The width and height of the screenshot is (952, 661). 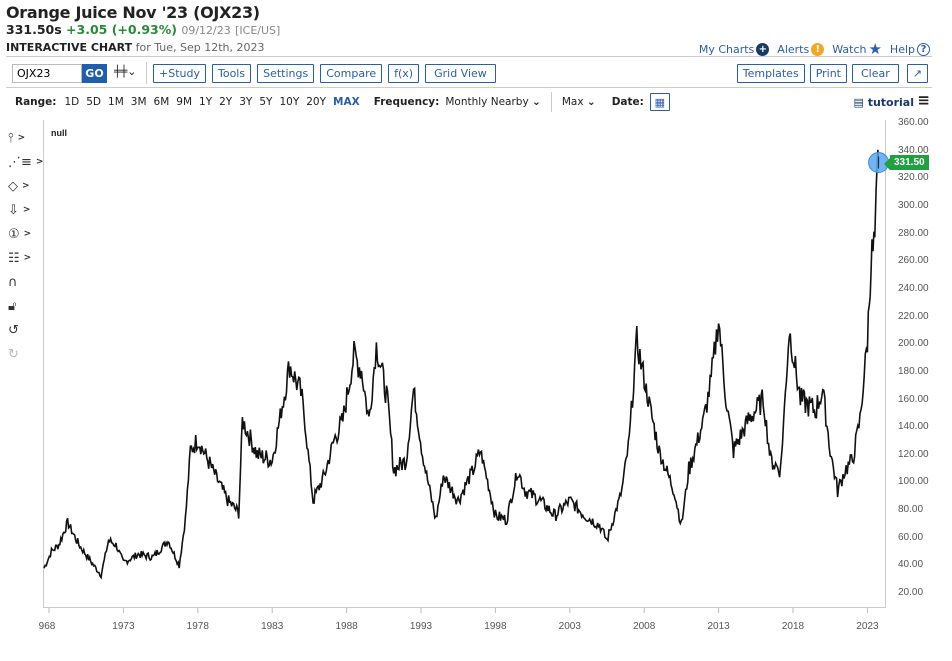 What do you see at coordinates (913, 427) in the screenshot?
I see `y-tick-label: 140.00` at bounding box center [913, 427].